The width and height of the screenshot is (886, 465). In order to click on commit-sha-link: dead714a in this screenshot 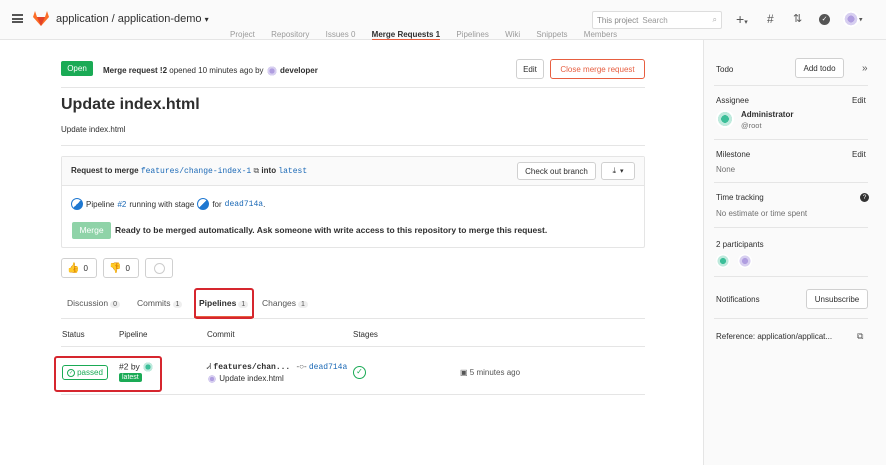, I will do `click(244, 204)`.